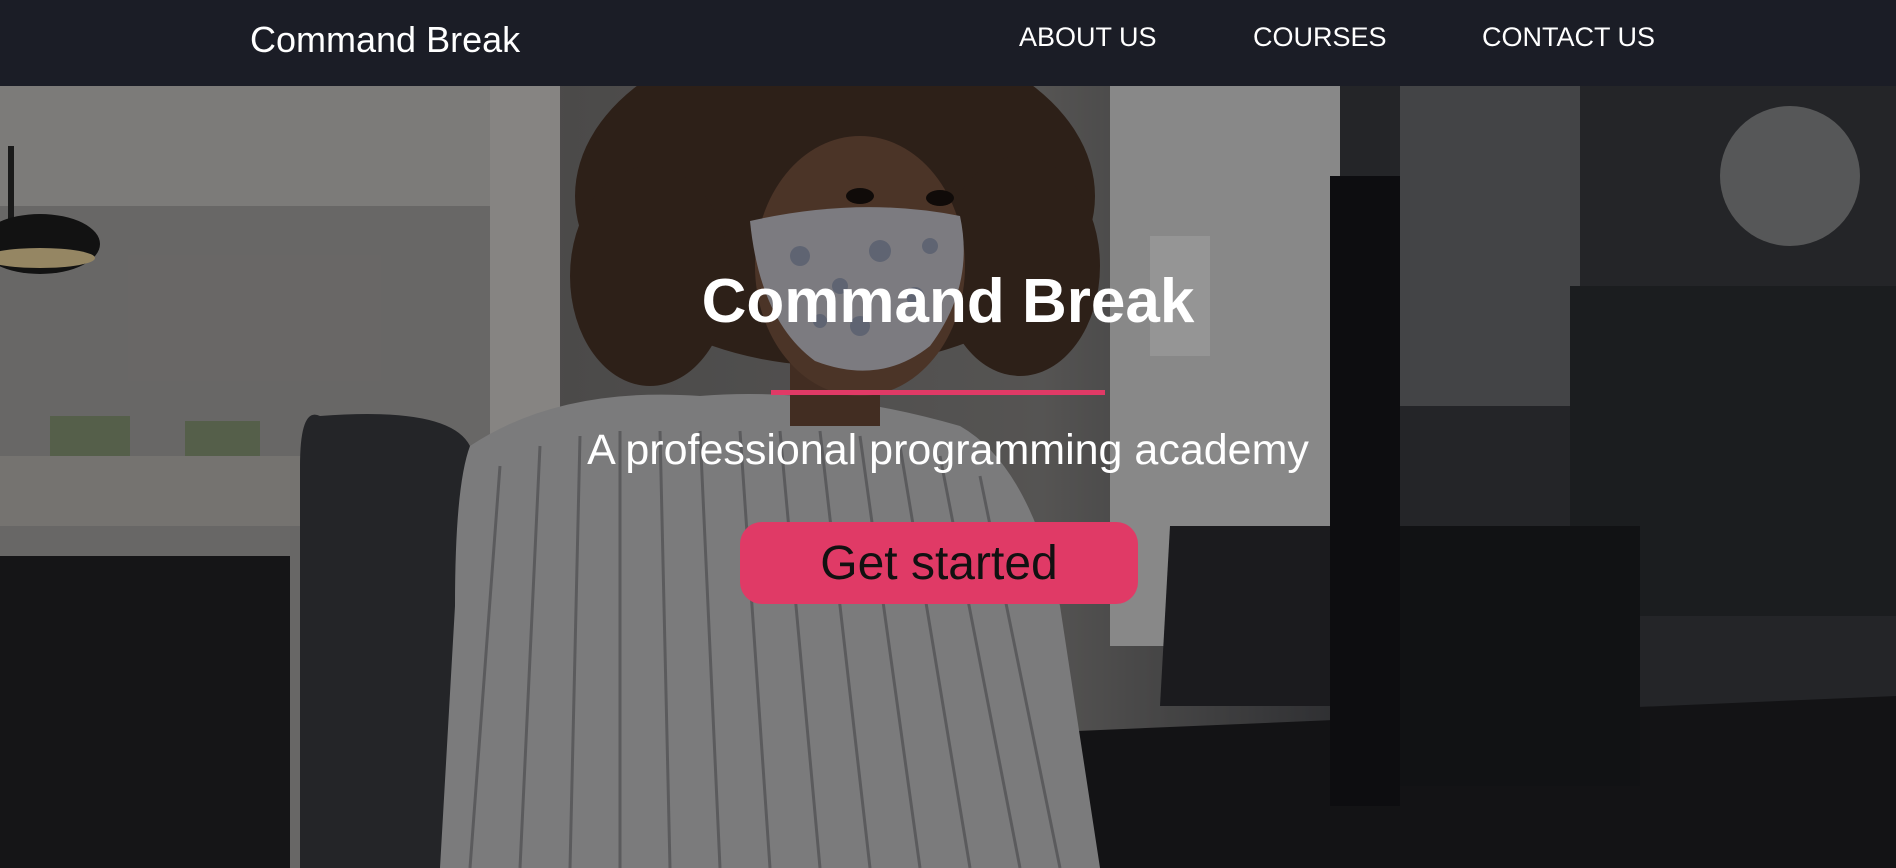 This screenshot has height=868, width=1896. I want to click on nav-link-courses: COURSES, so click(1320, 37).